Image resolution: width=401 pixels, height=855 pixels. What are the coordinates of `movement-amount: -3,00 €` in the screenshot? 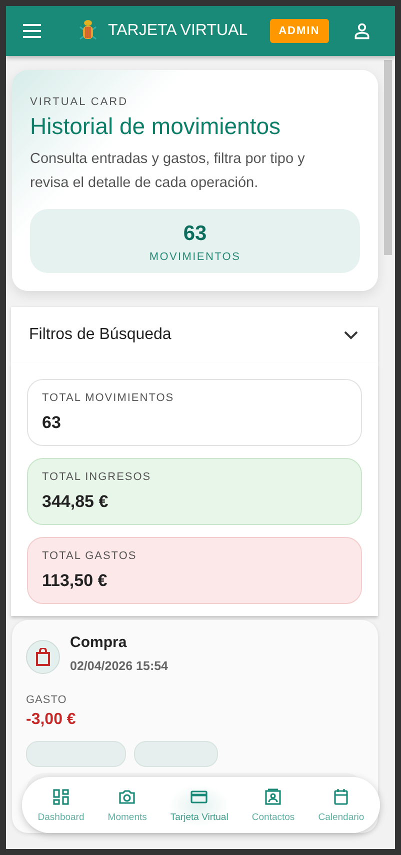 It's located at (51, 720).